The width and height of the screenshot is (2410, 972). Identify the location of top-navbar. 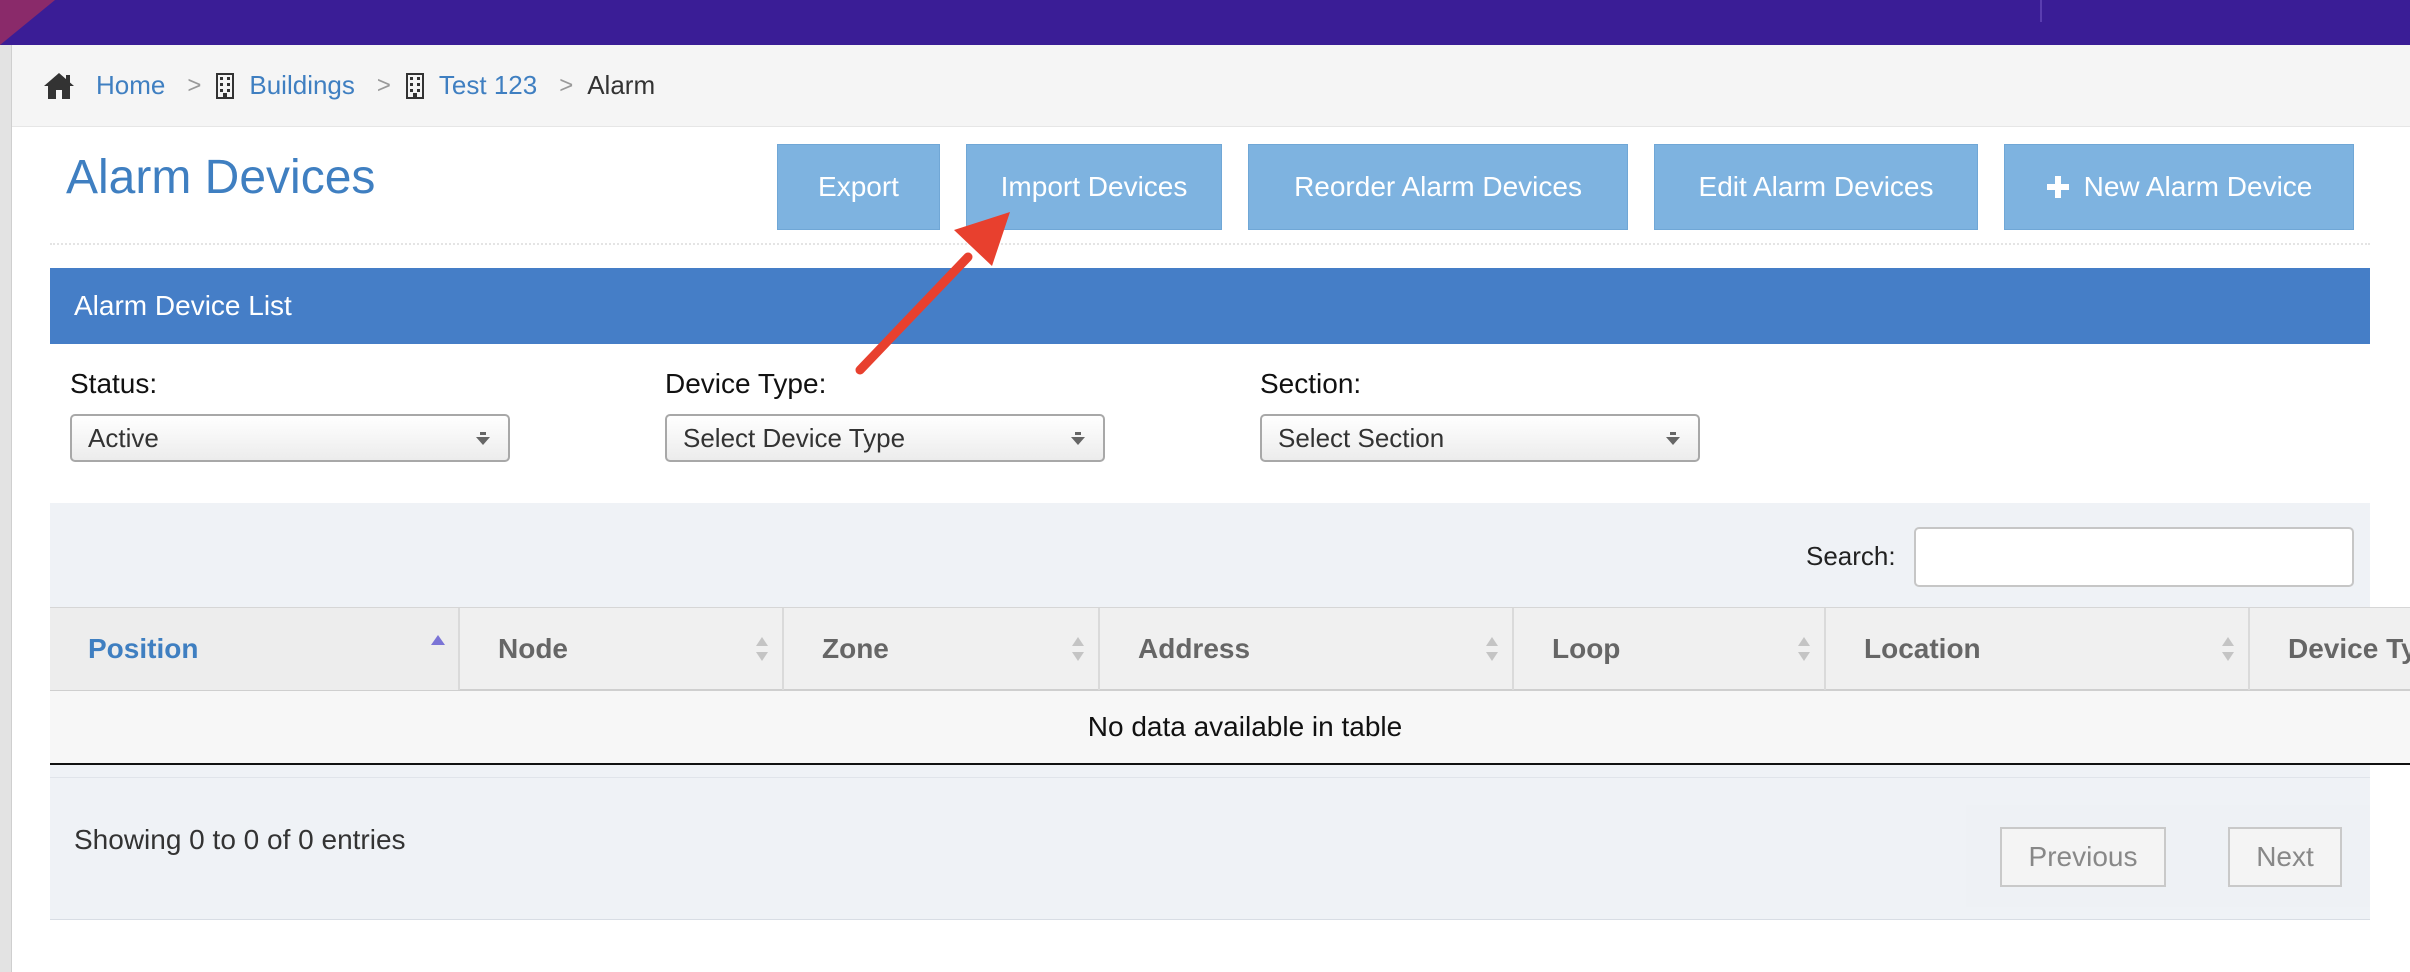
(1205, 22).